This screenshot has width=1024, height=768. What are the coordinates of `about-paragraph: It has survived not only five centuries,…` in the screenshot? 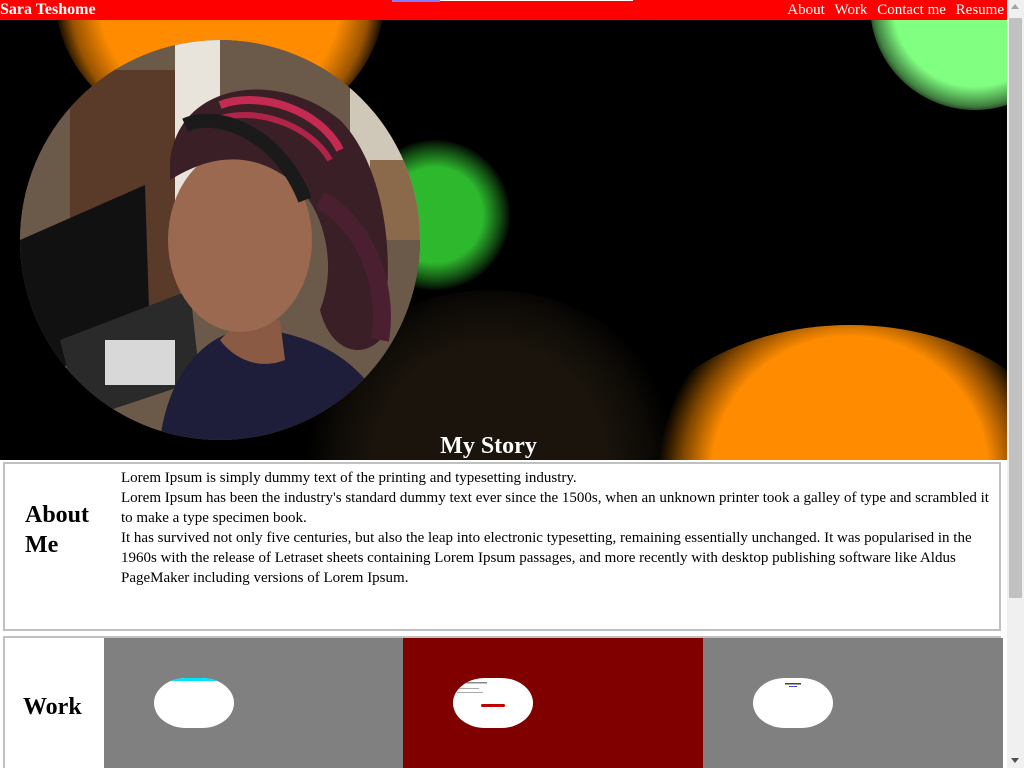 It's located at (546, 558).